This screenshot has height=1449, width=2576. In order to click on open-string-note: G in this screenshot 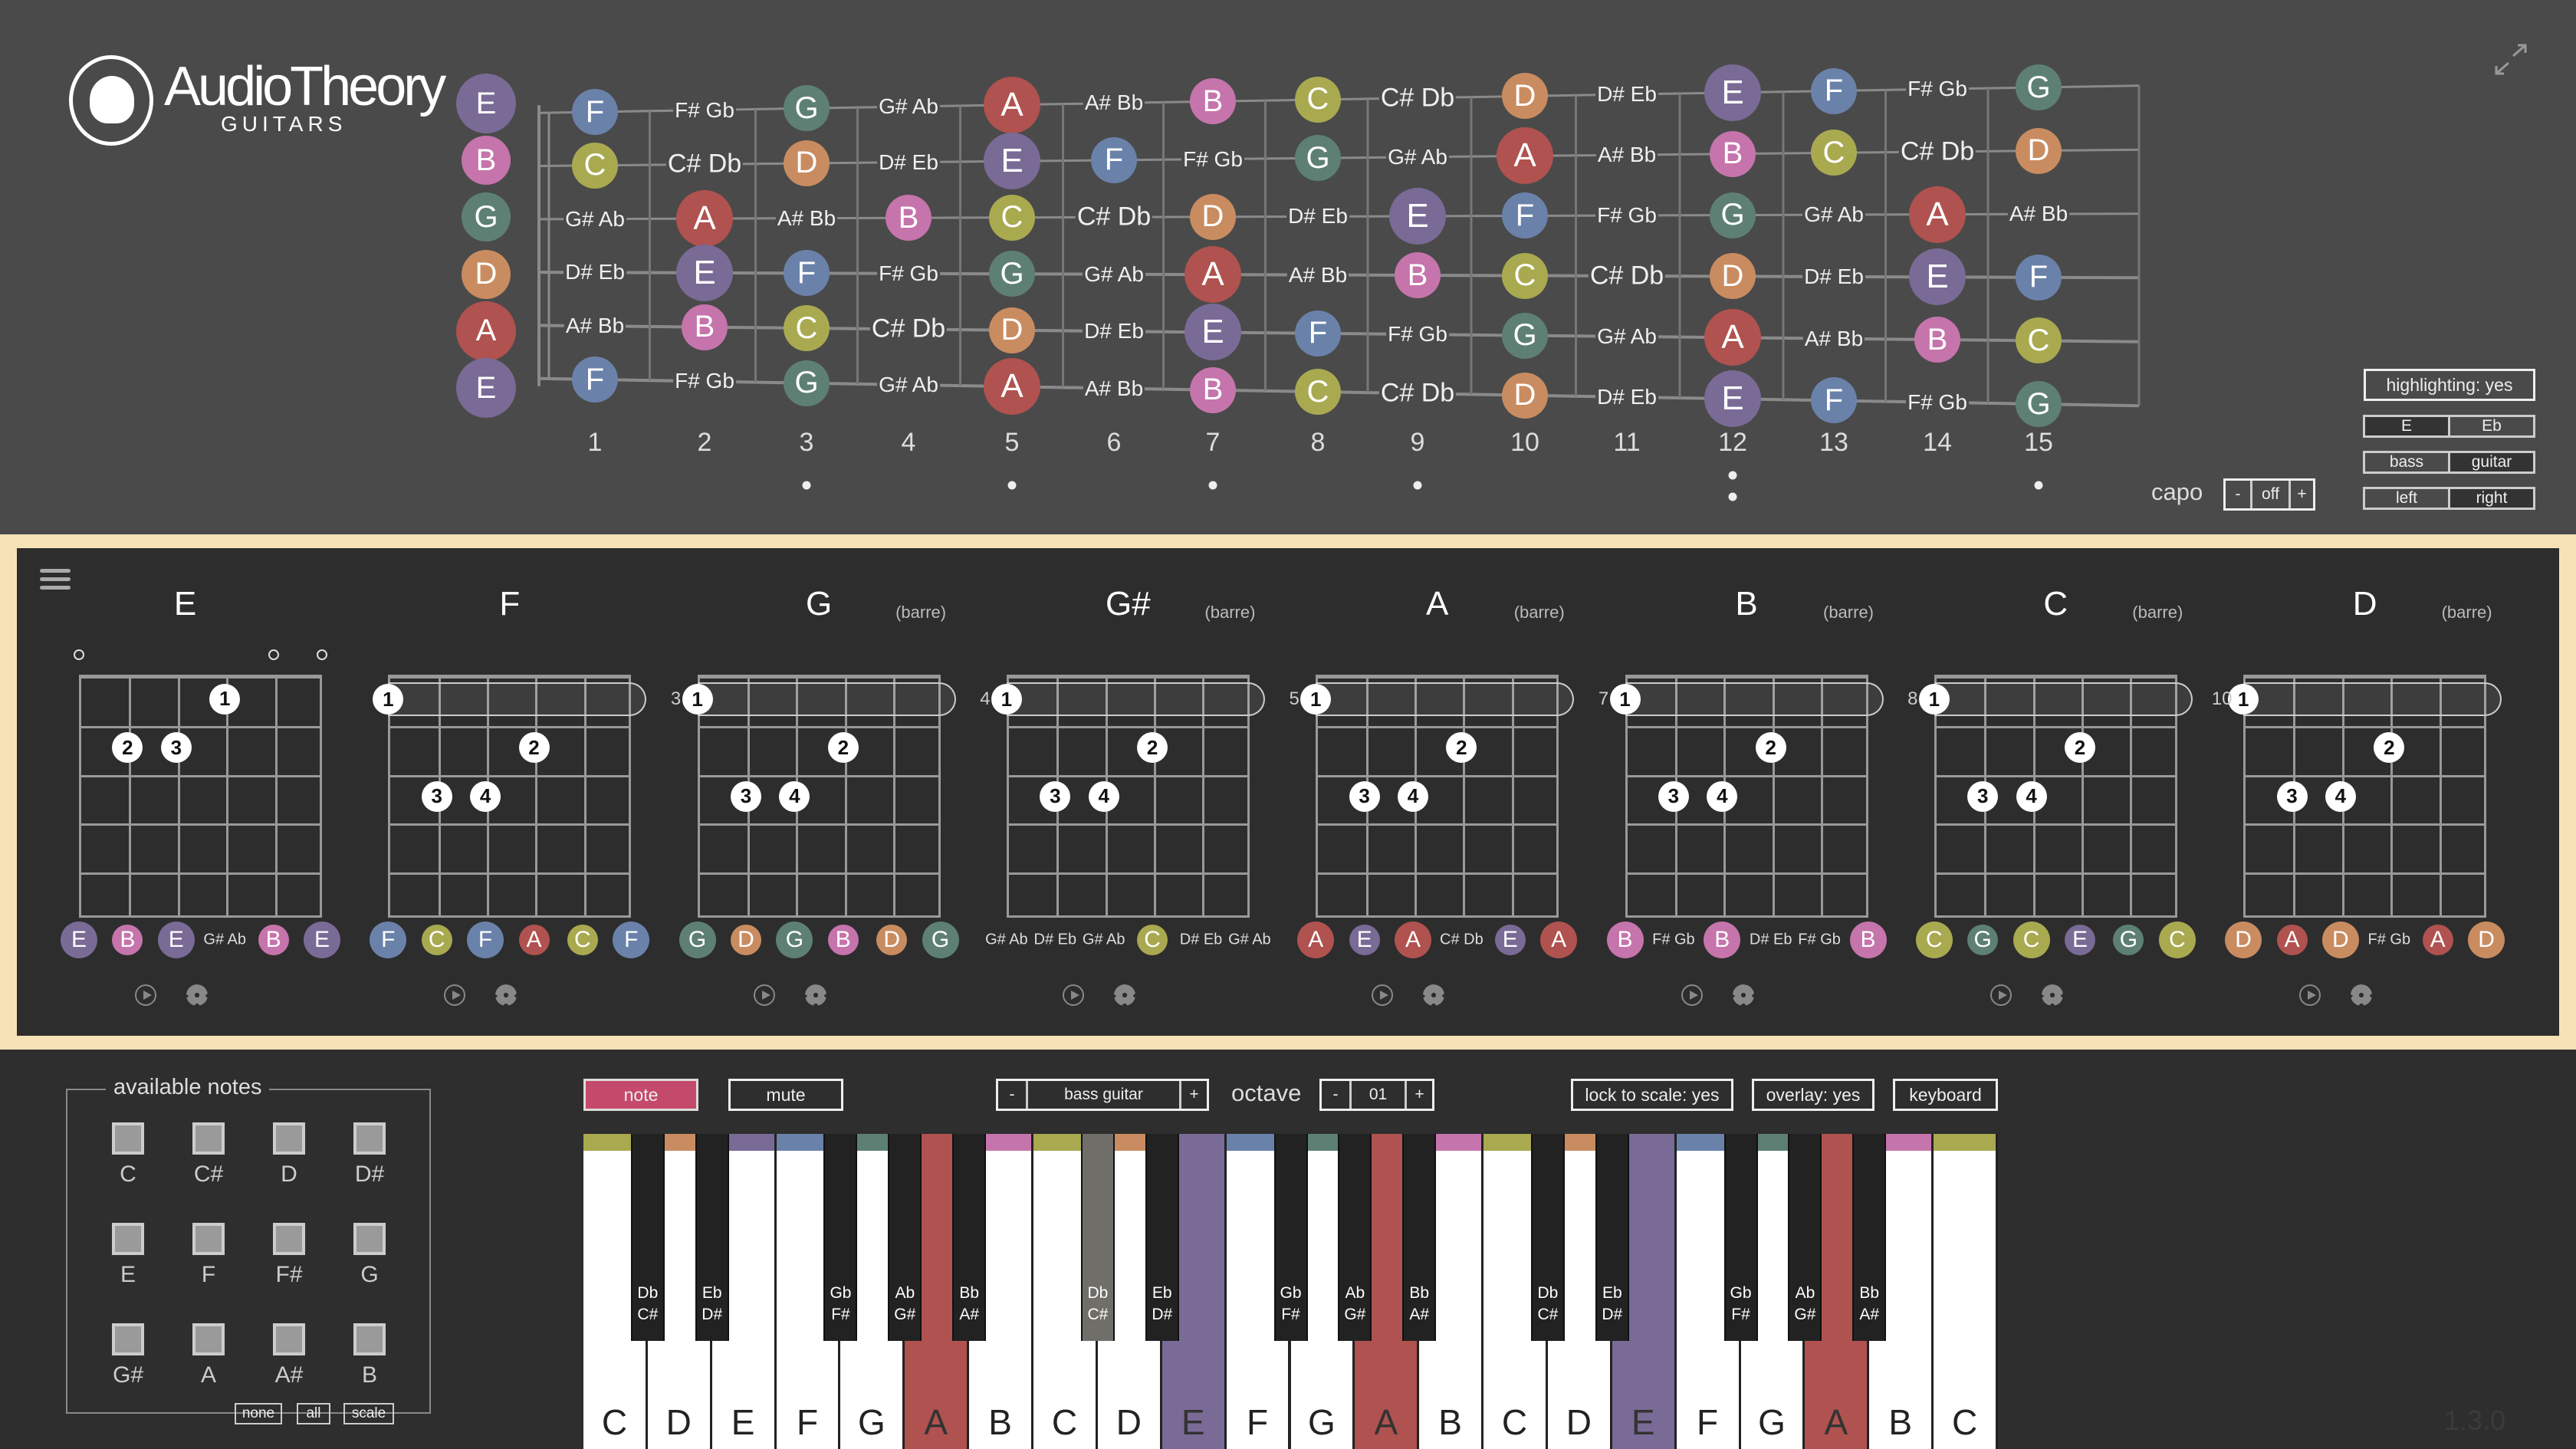, I will do `click(487, 217)`.